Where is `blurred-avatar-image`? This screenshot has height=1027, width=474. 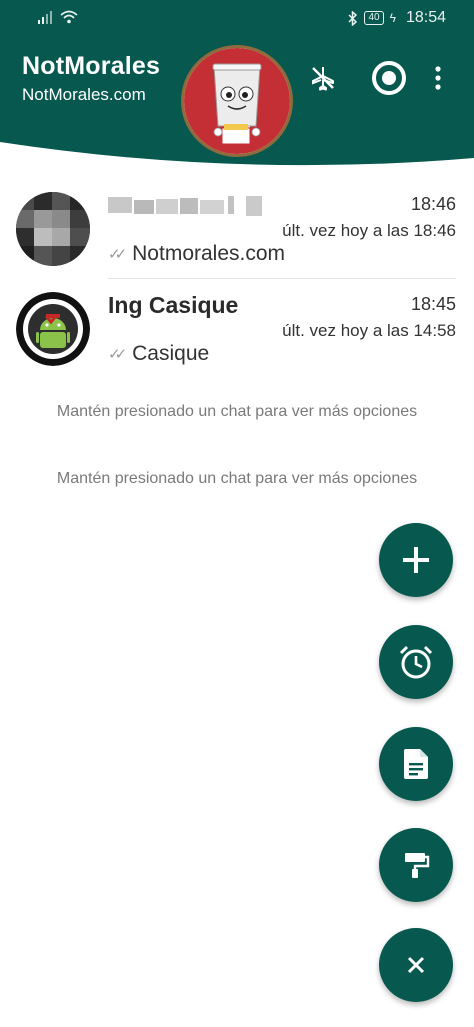 blurred-avatar-image is located at coordinates (53, 229).